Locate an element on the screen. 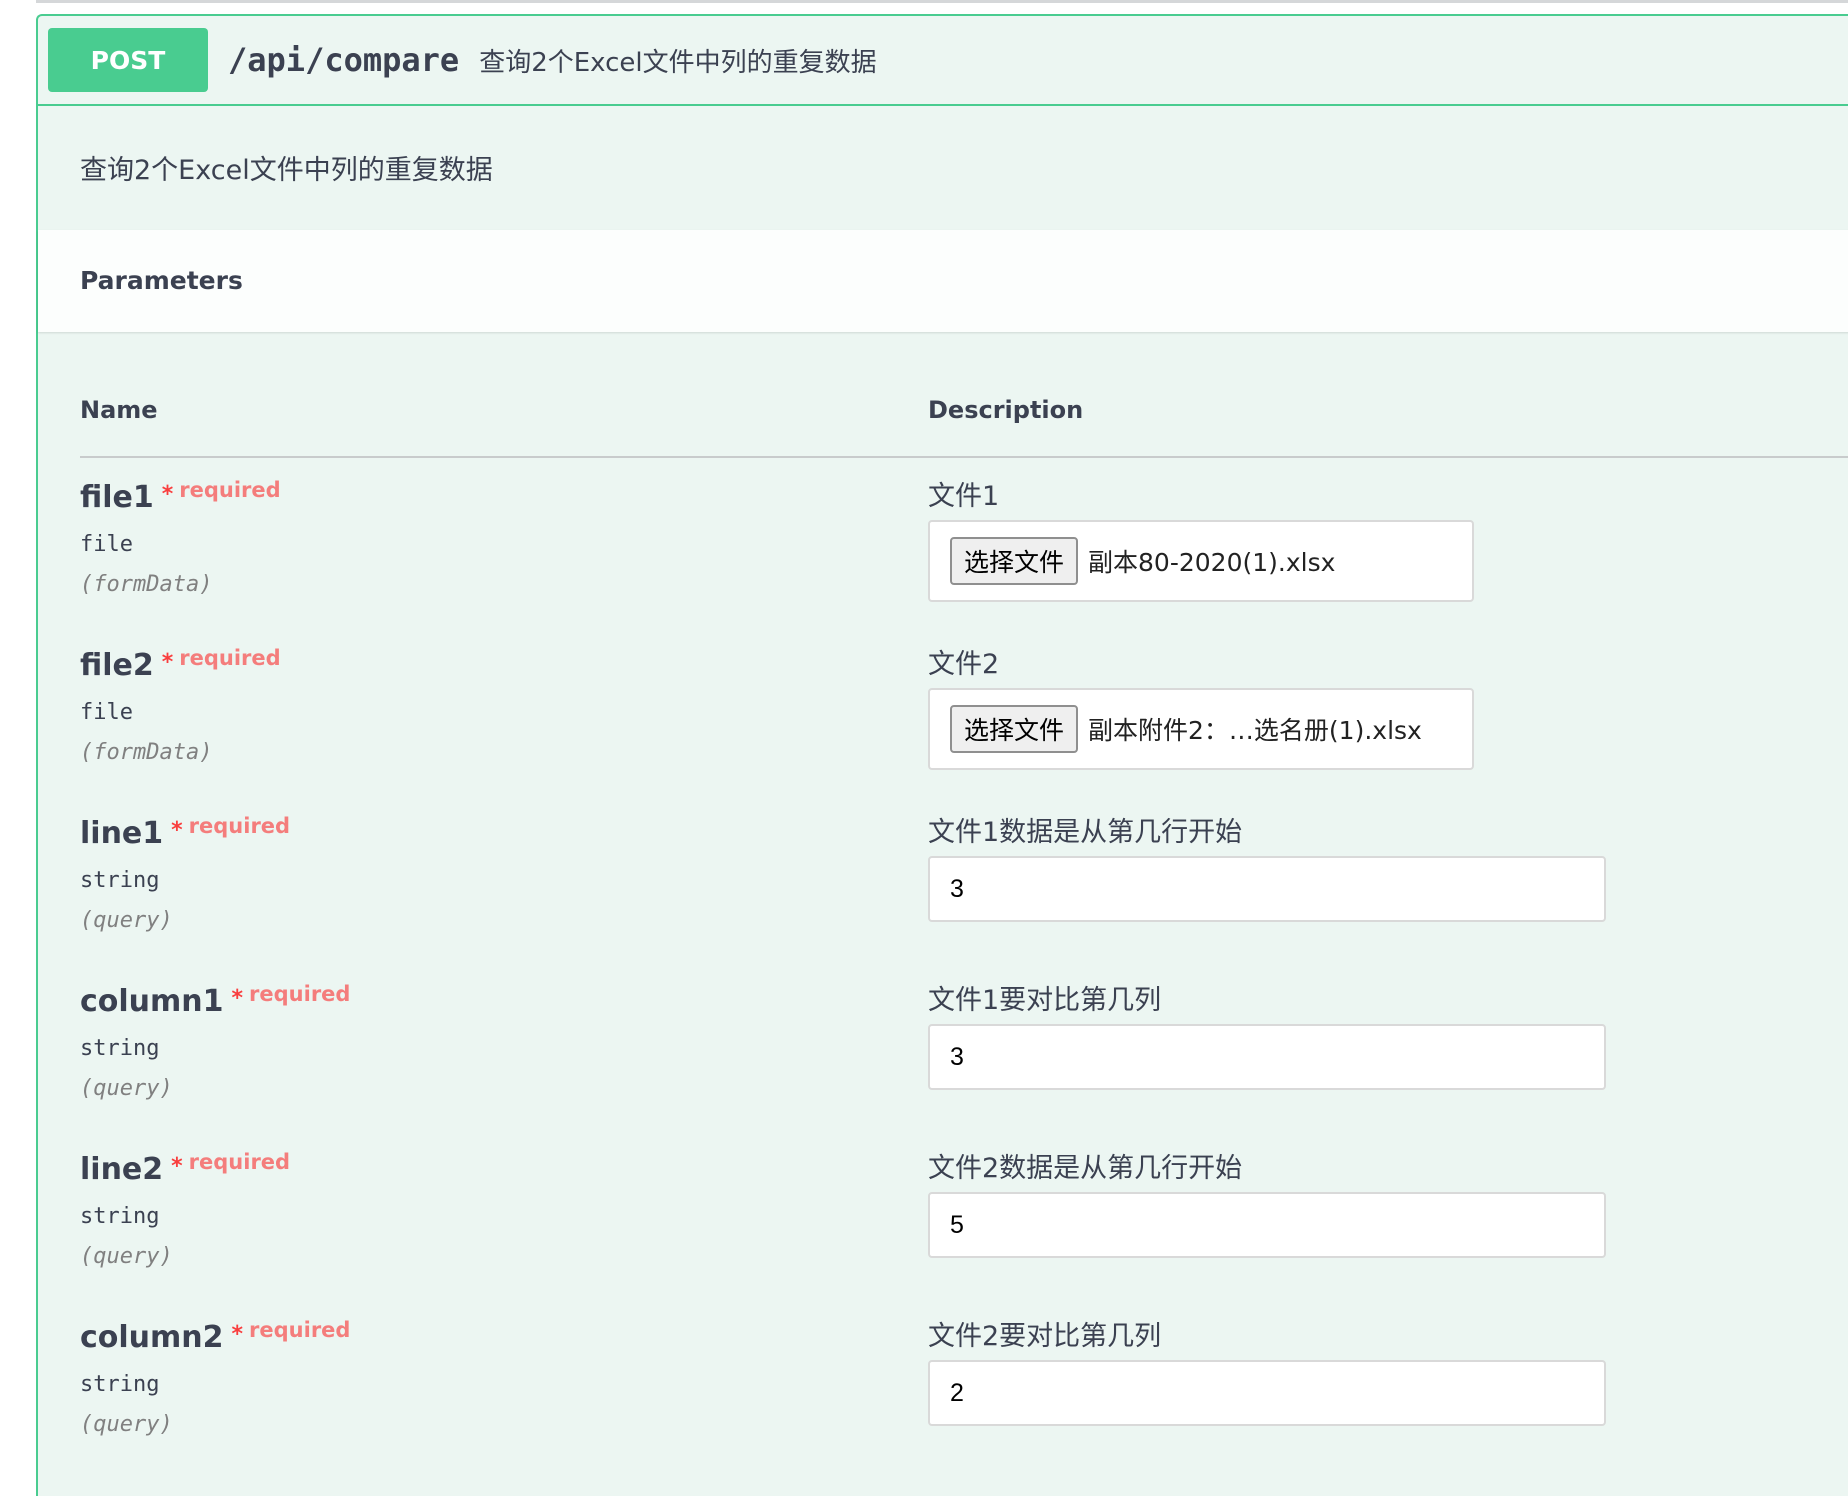 The width and height of the screenshot is (1848, 1496). operation-description: 查询2个Excel文件中列的重复数据 is located at coordinates (943, 168).